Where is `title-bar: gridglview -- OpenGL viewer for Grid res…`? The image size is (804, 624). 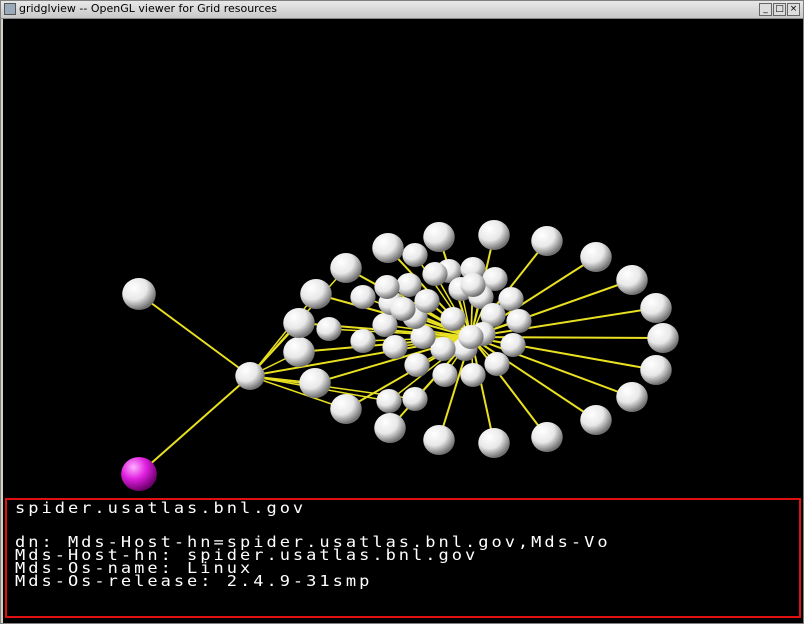
title-bar: gridglview -- OpenGL viewer for Grid res… is located at coordinates (402, 10).